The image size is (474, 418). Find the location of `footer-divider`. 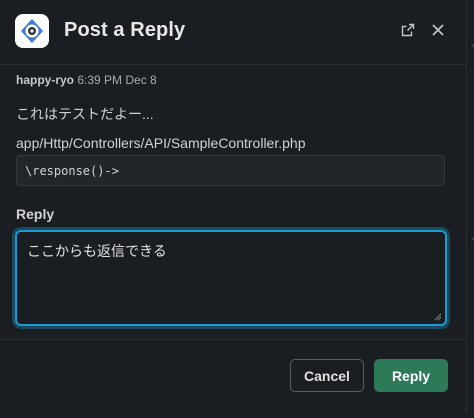

footer-divider is located at coordinates (233, 339).